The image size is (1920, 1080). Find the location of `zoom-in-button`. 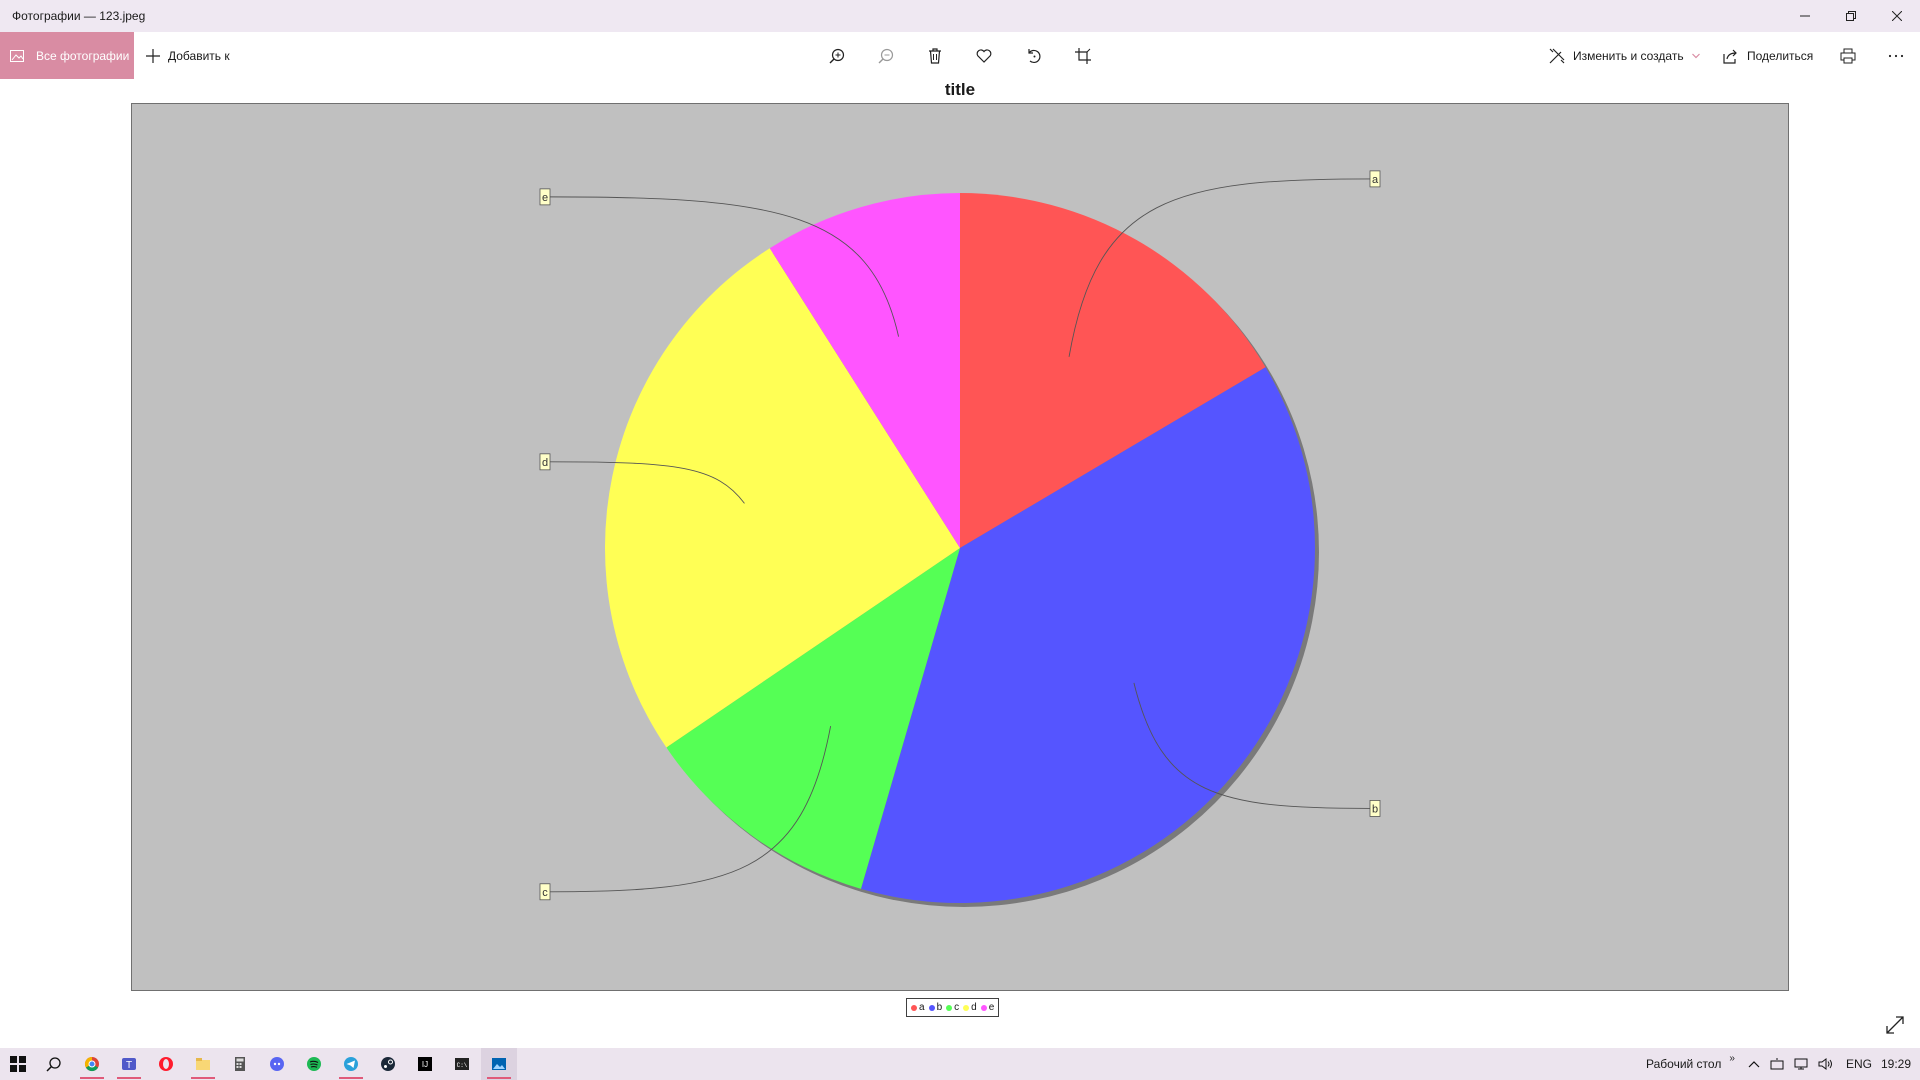

zoom-in-button is located at coordinates (837, 55).